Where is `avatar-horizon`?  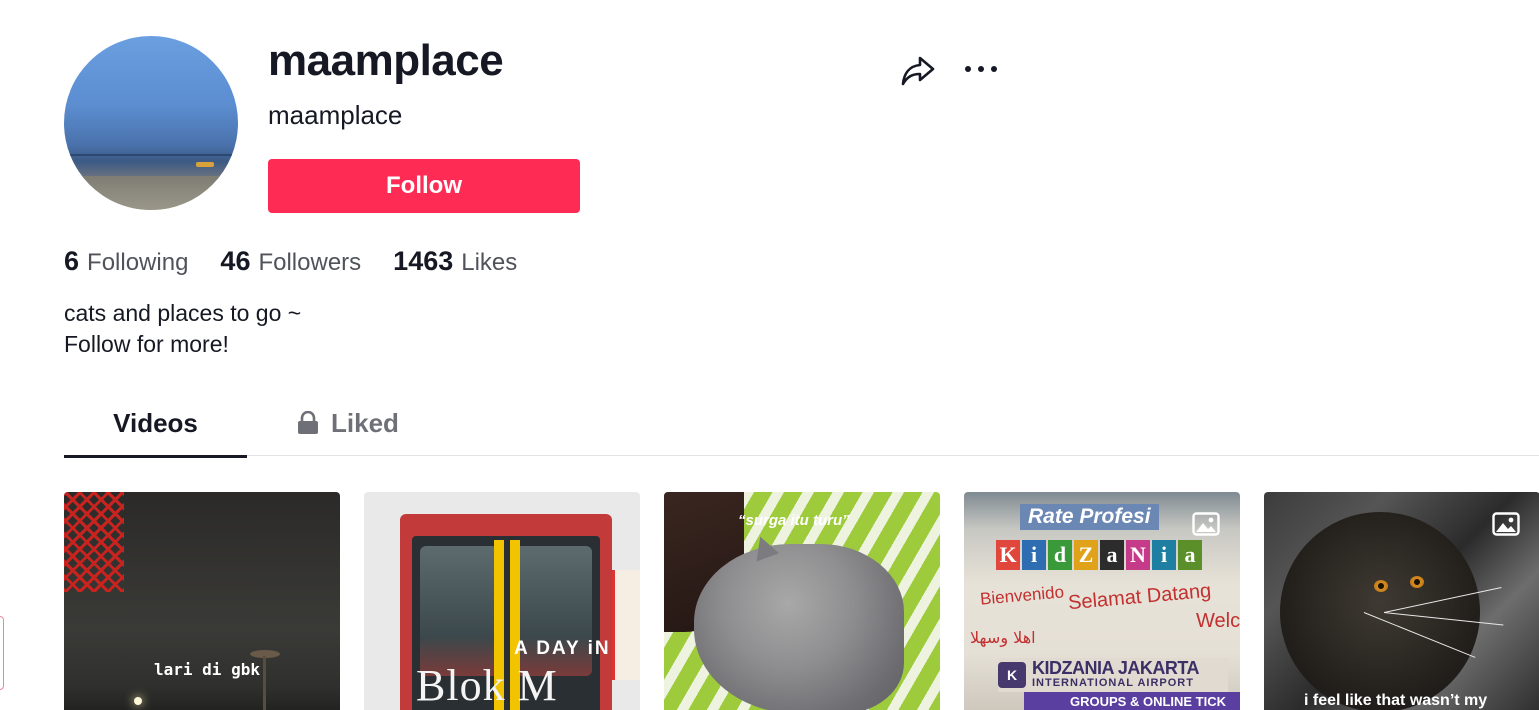 avatar-horizon is located at coordinates (151, 155).